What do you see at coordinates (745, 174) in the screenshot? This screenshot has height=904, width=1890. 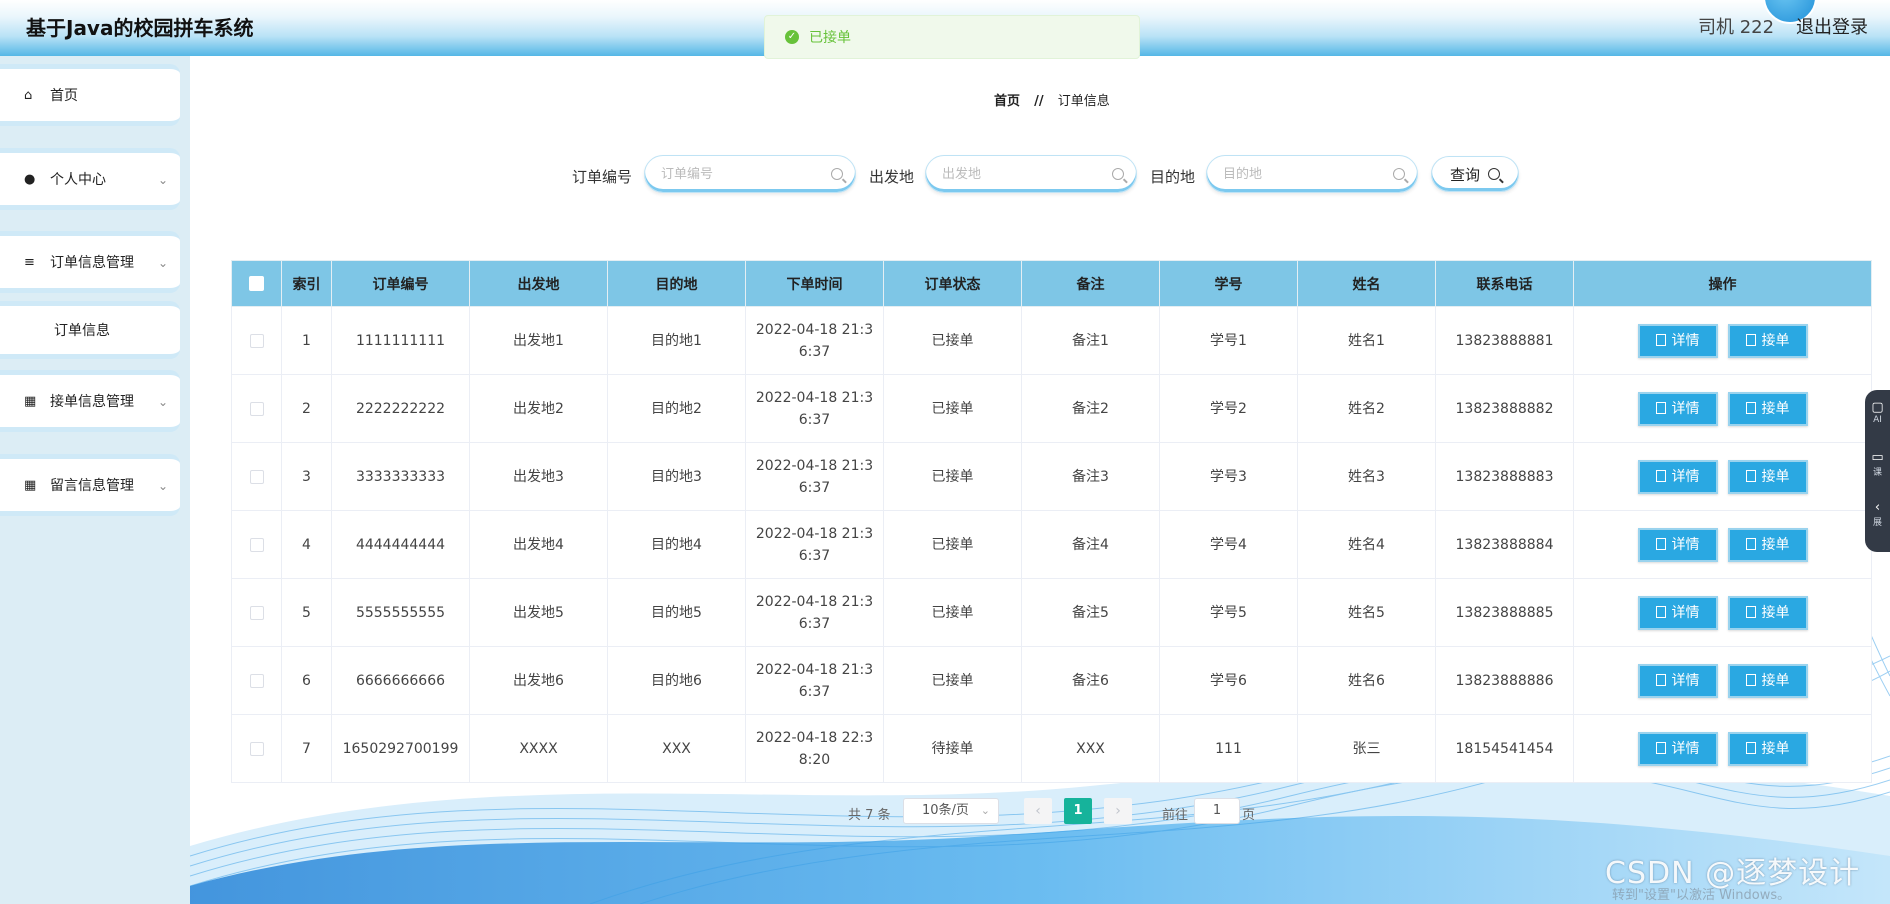 I see `order-no-input` at bounding box center [745, 174].